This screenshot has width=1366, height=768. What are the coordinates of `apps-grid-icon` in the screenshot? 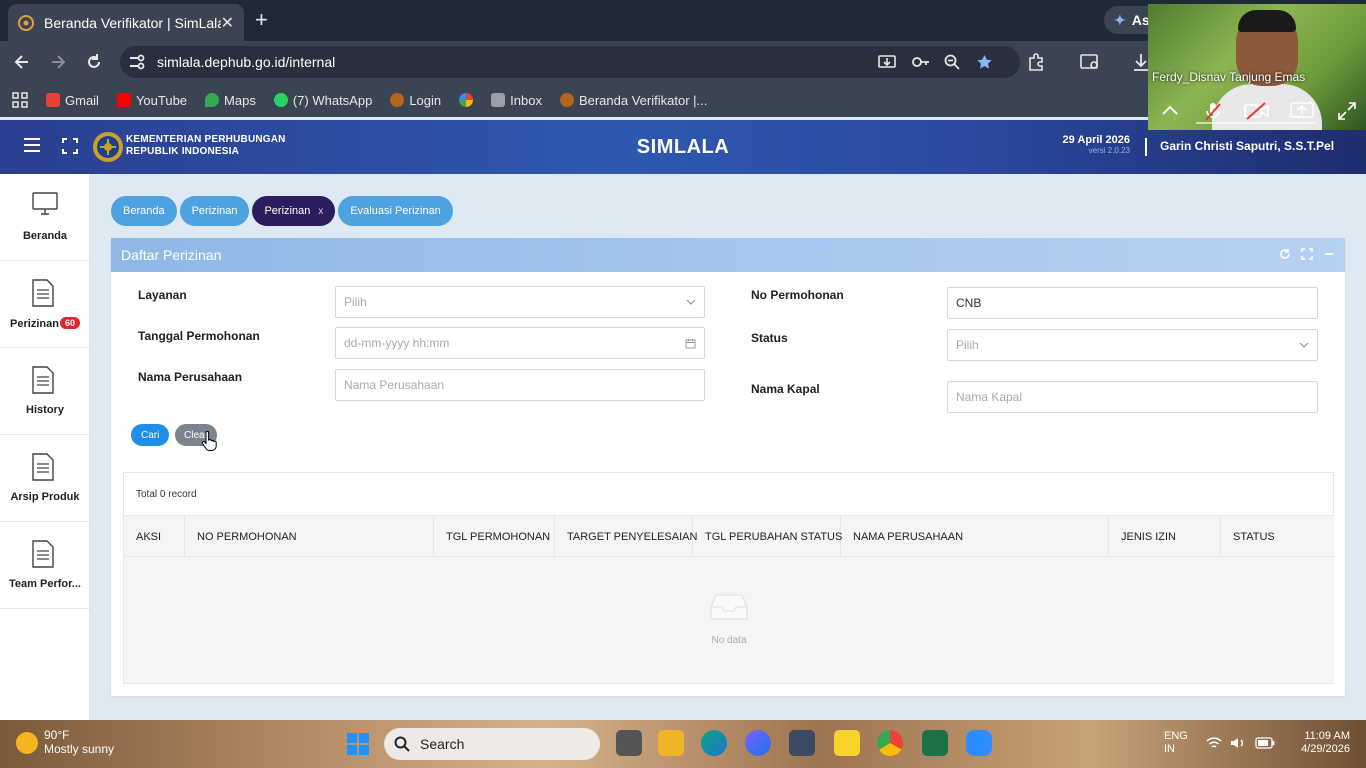 It's located at (20, 100).